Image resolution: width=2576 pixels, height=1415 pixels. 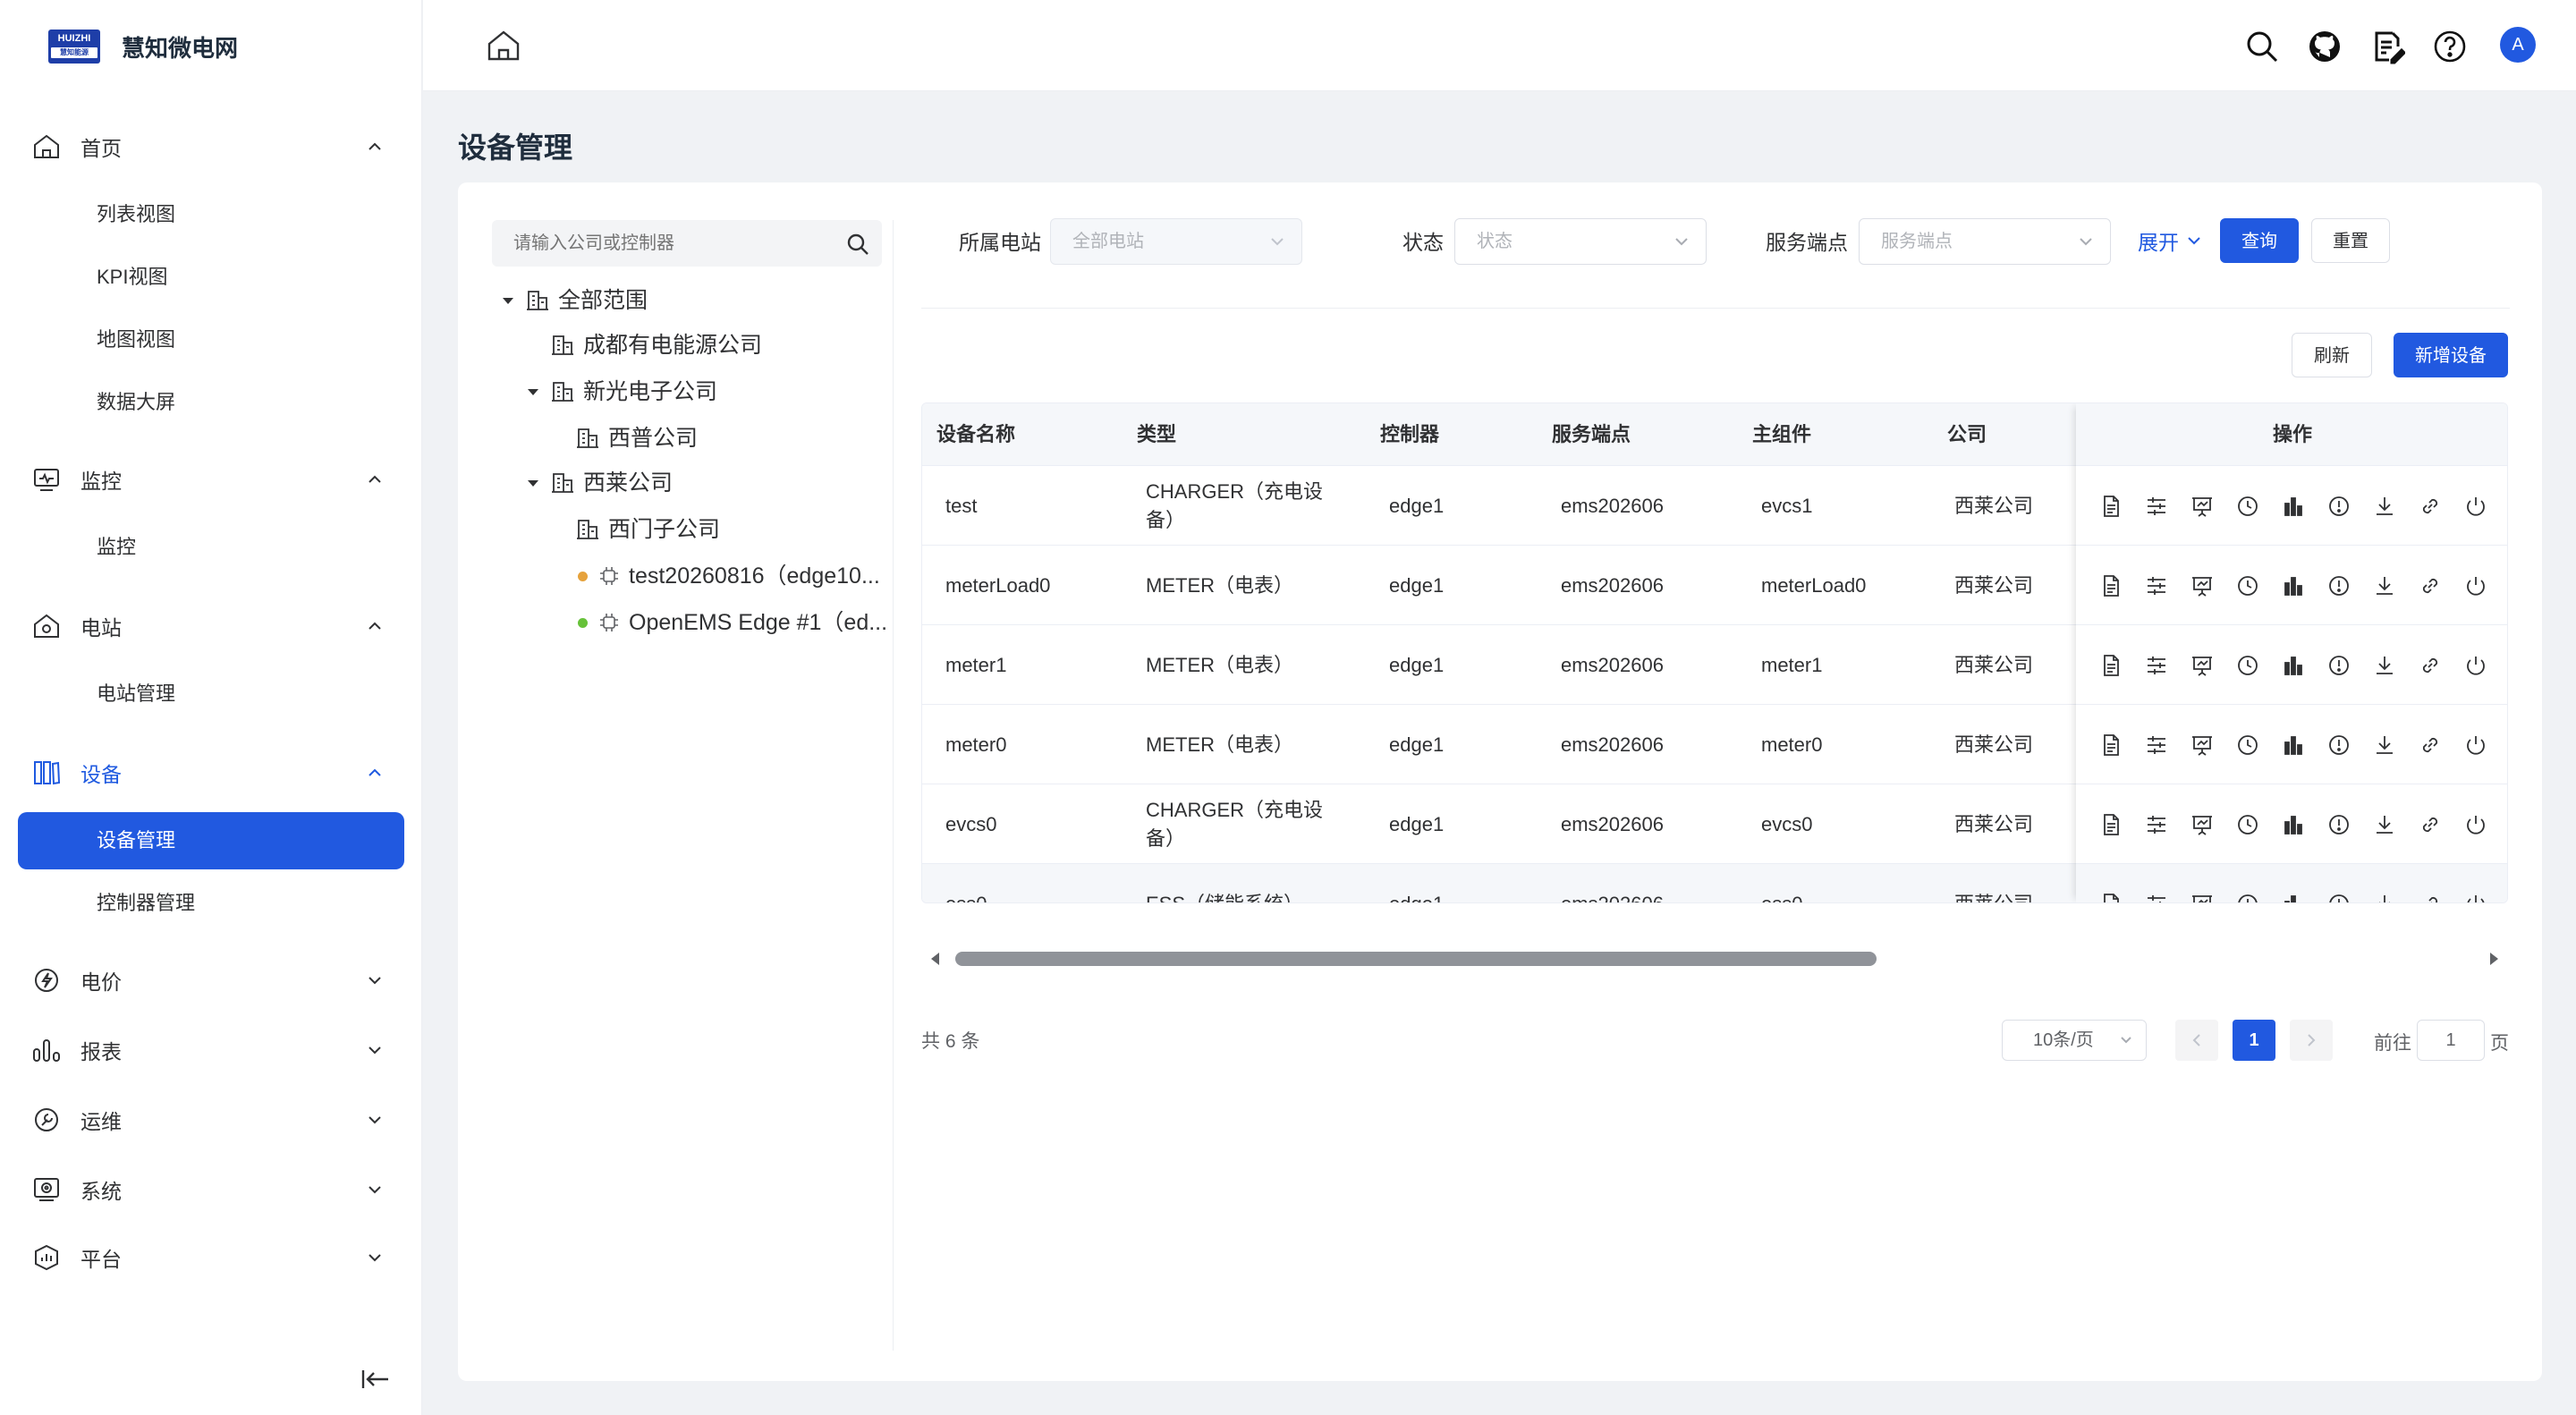 What do you see at coordinates (136, 694) in the screenshot?
I see `menu-item-station-management: 电站管理` at bounding box center [136, 694].